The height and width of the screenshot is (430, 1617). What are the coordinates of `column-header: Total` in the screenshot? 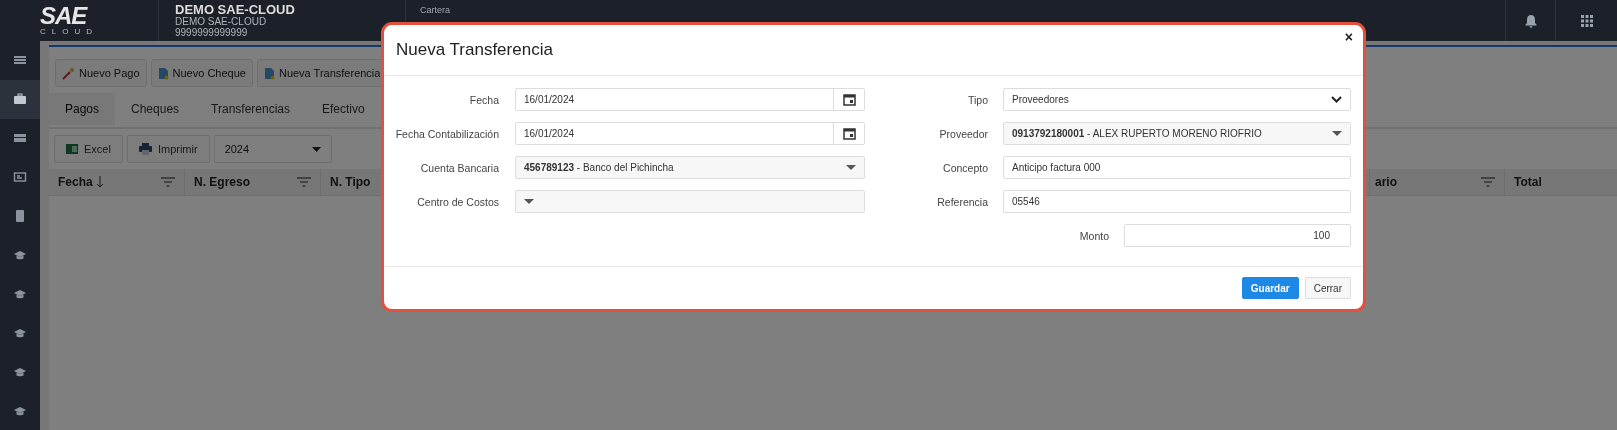 It's located at (1561, 182).